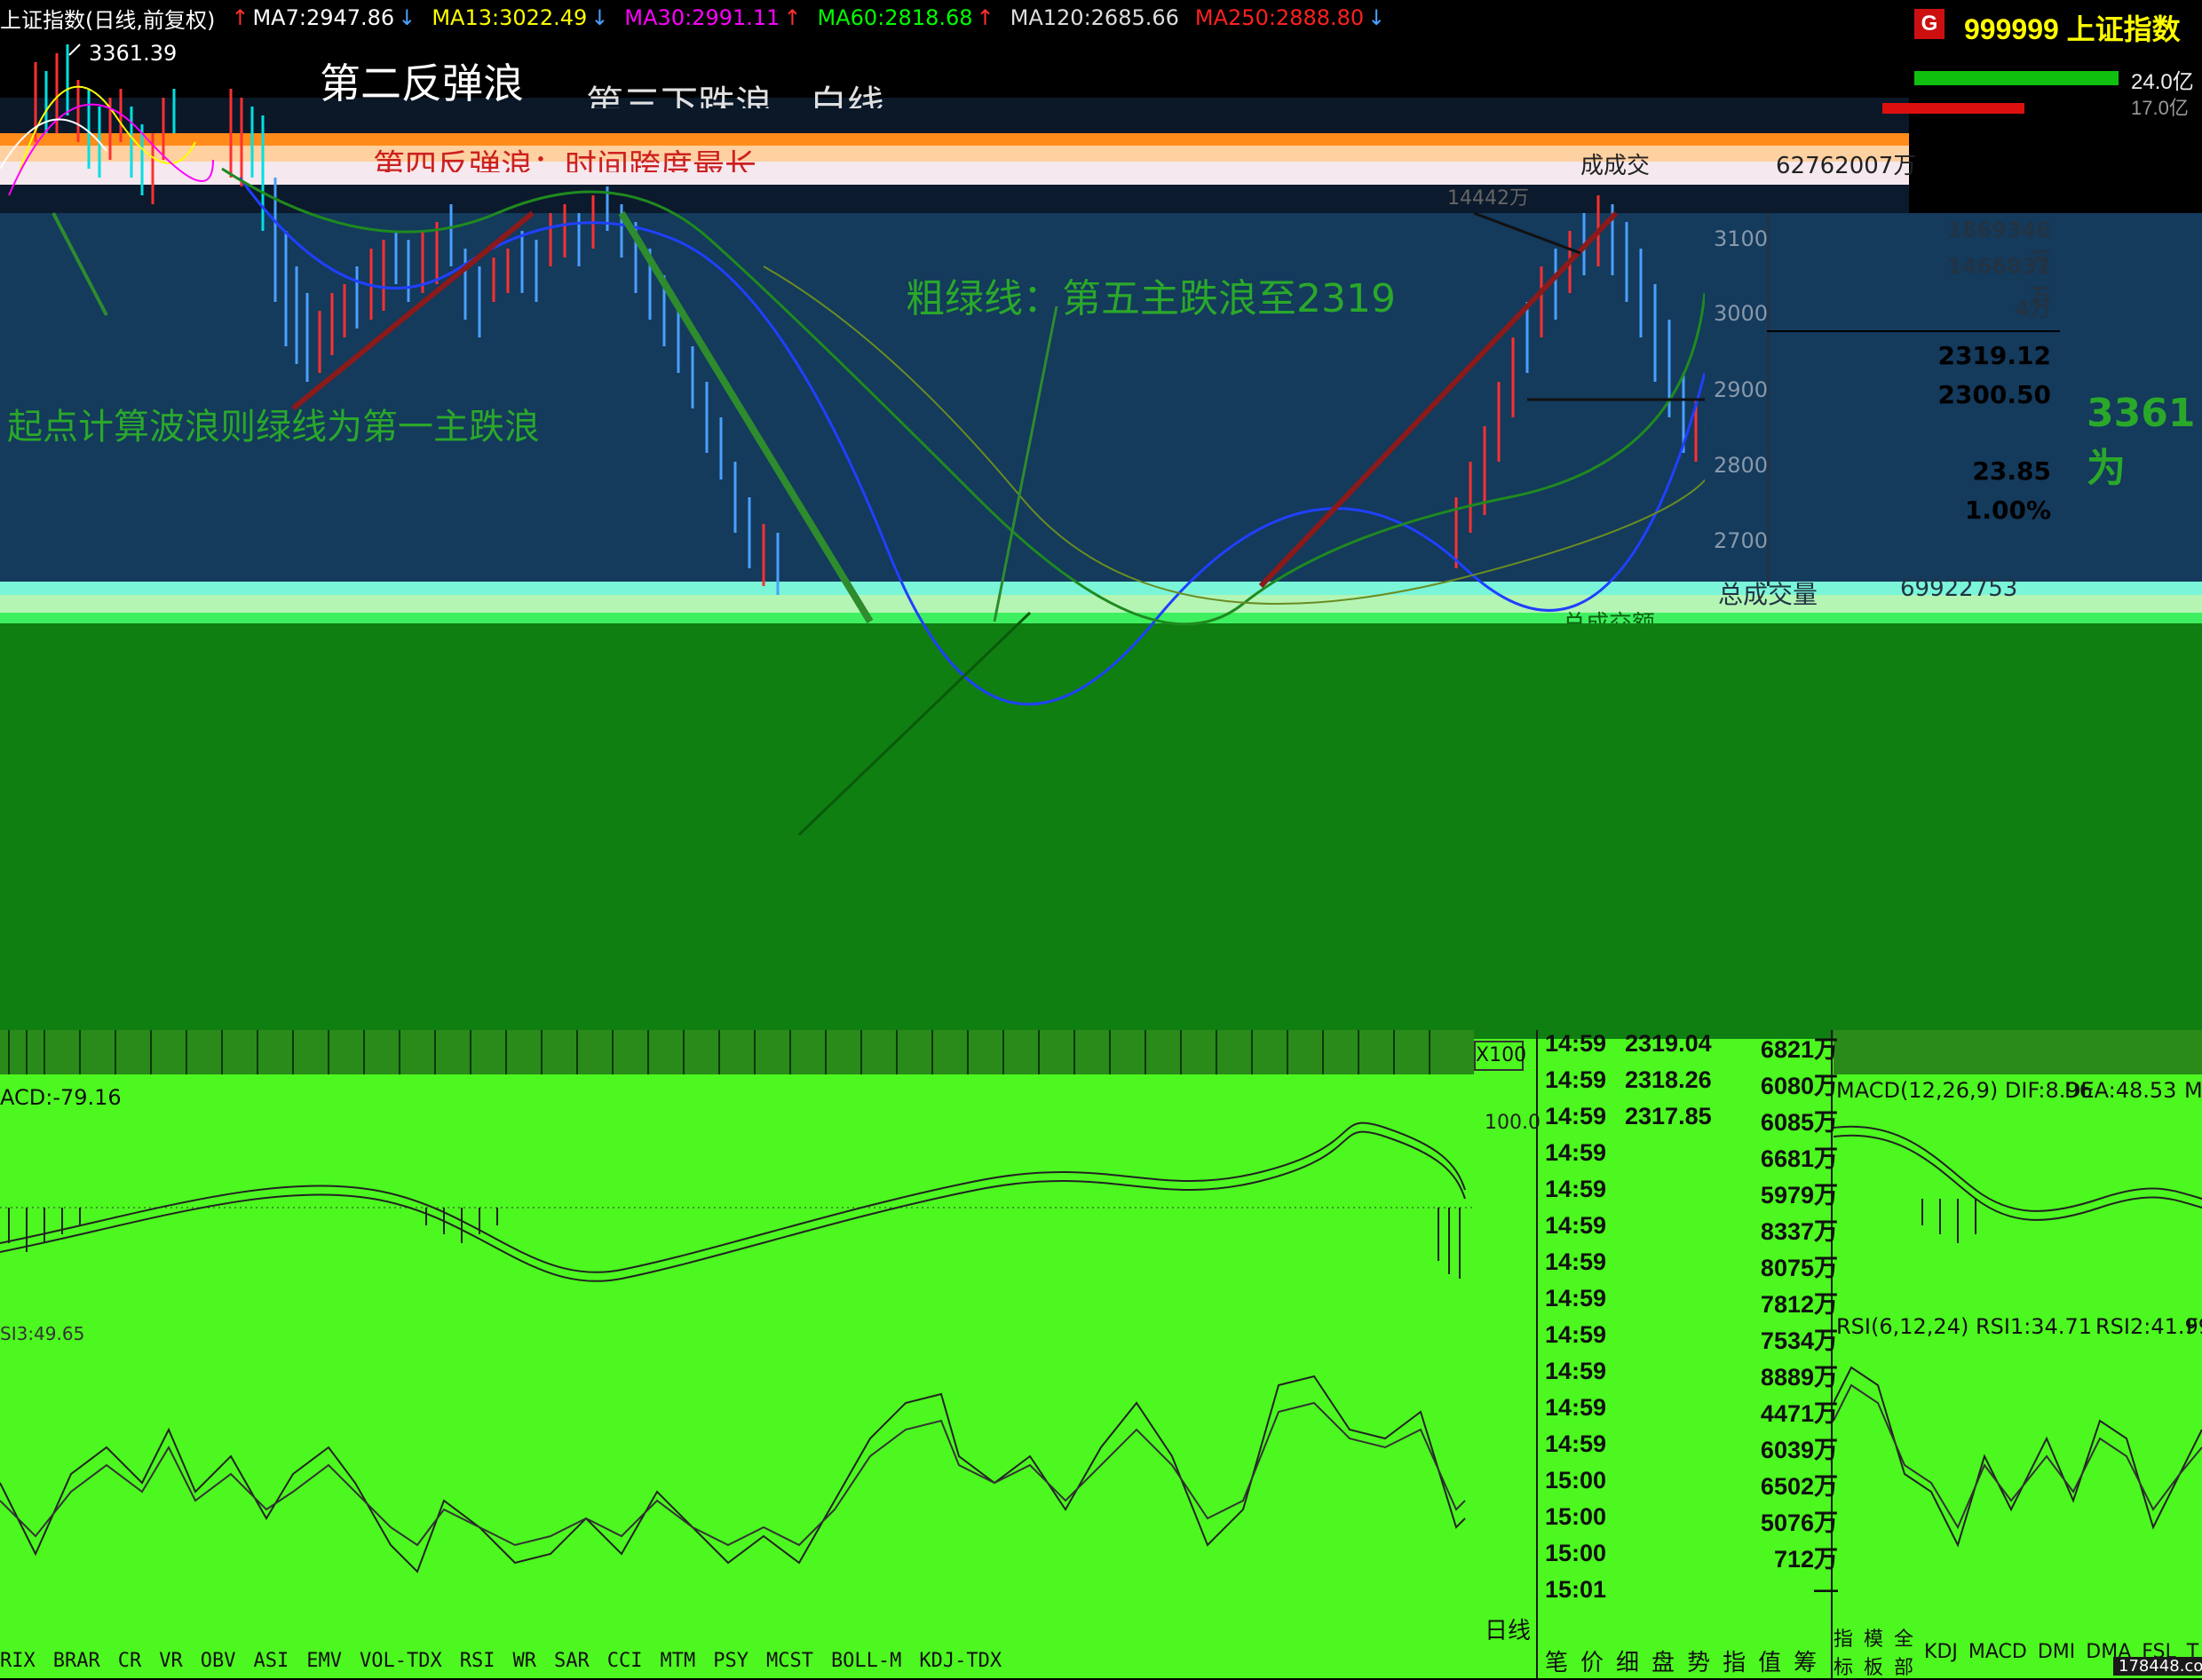  I want to click on tick-row: 14:59 4471万, so click(1687, 1412).